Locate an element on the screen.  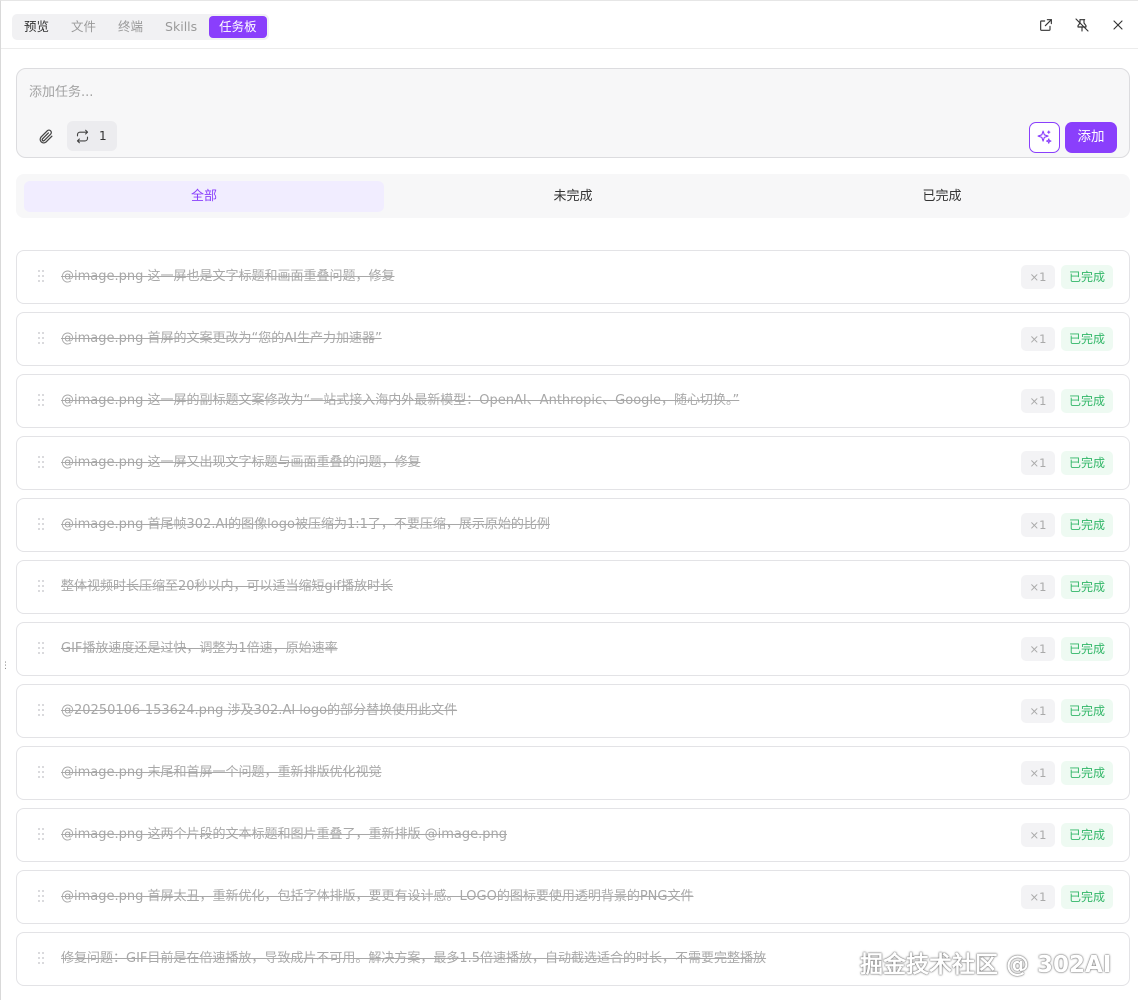
tab-skills: Skills is located at coordinates (181, 27).